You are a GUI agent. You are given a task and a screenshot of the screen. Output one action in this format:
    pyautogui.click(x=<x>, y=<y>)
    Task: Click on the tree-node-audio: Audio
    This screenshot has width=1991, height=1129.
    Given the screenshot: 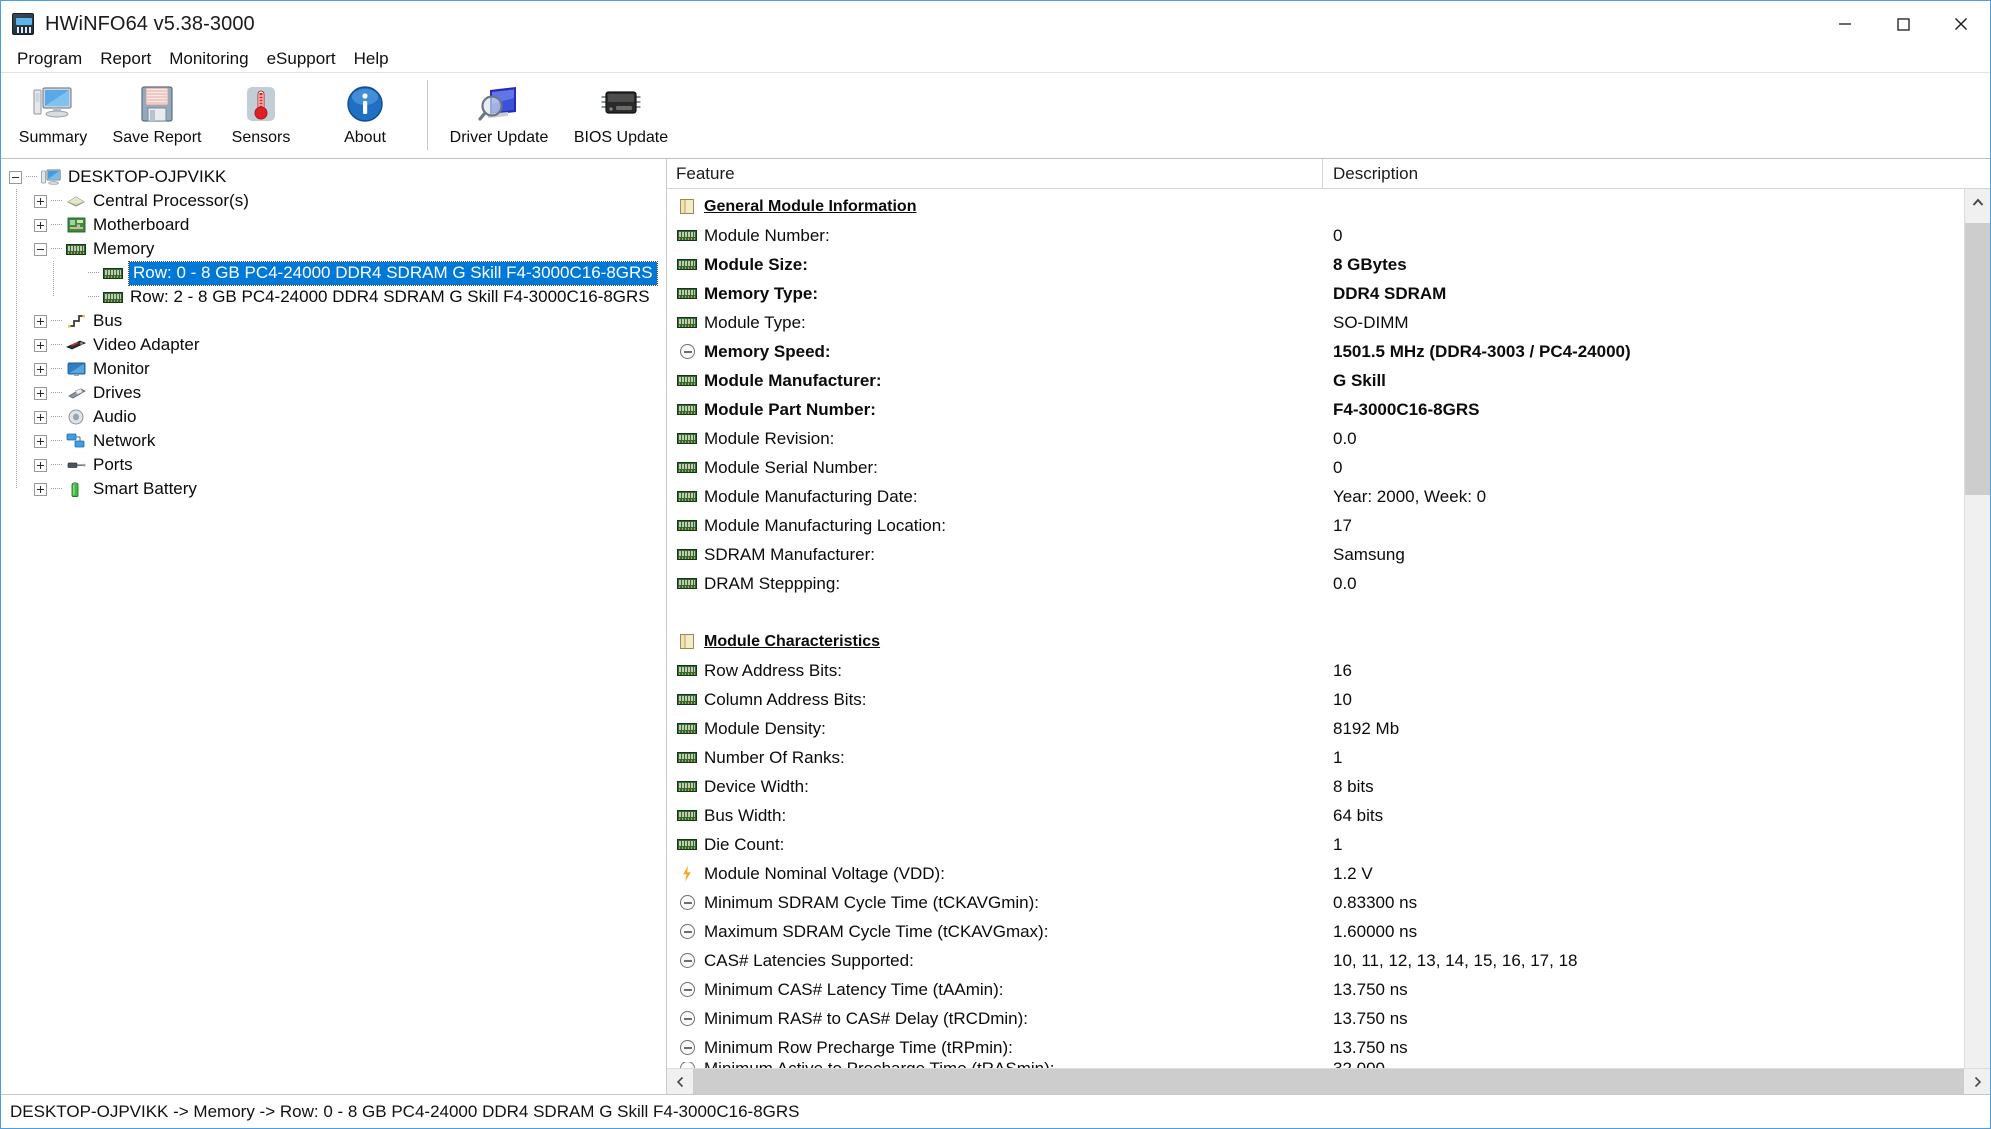 What is the action you would take?
    pyautogui.click(x=333, y=417)
    